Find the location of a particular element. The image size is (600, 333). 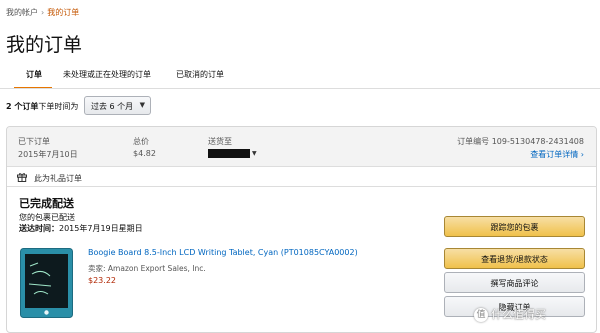

order-placed-date: 2015年7月10日 is located at coordinates (48, 154).